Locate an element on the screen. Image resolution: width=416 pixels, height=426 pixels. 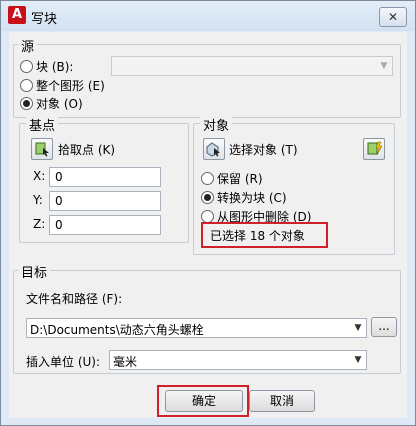
radio-convert-to-block-label: 转换为块 (C) is located at coordinates (252, 198).